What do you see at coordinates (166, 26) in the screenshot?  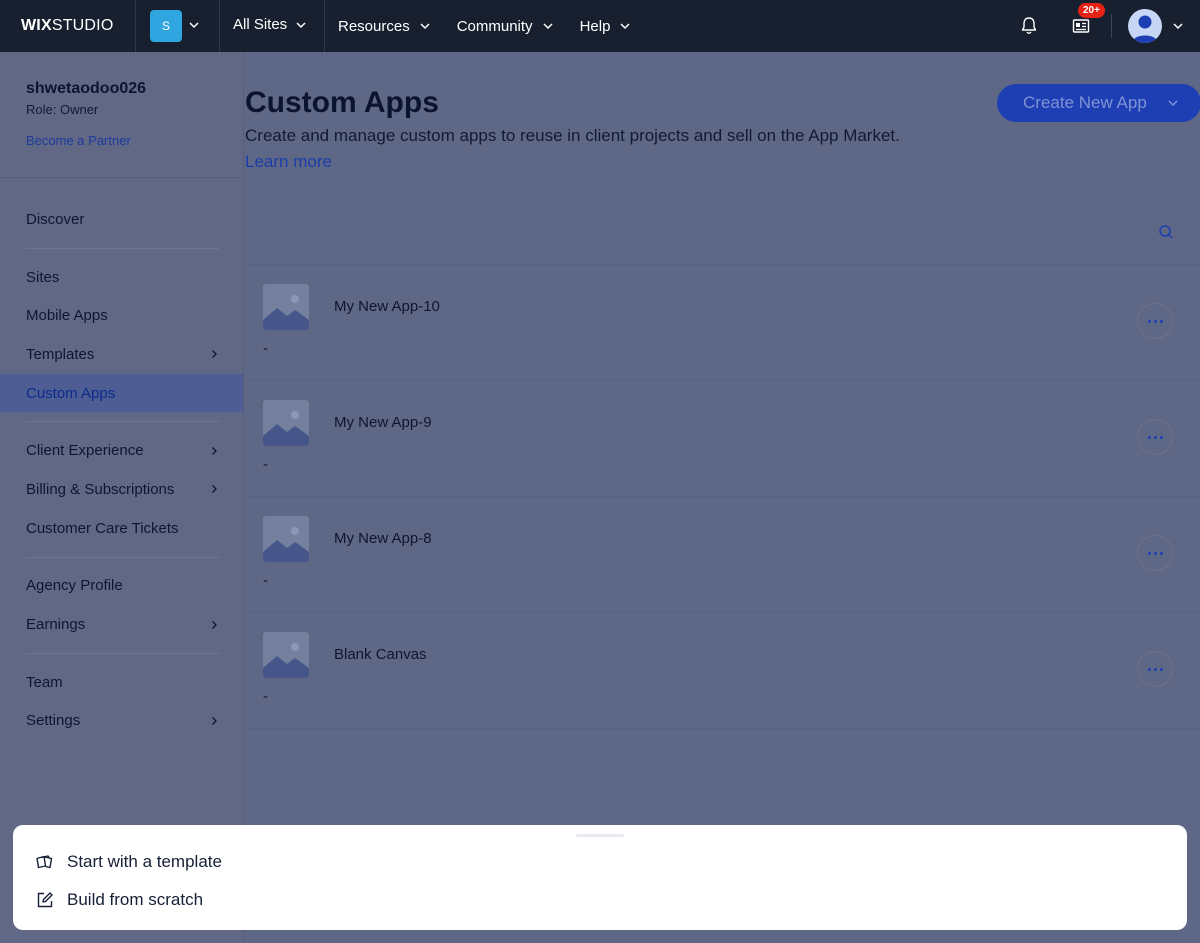 I see `site-avatar-button: S` at bounding box center [166, 26].